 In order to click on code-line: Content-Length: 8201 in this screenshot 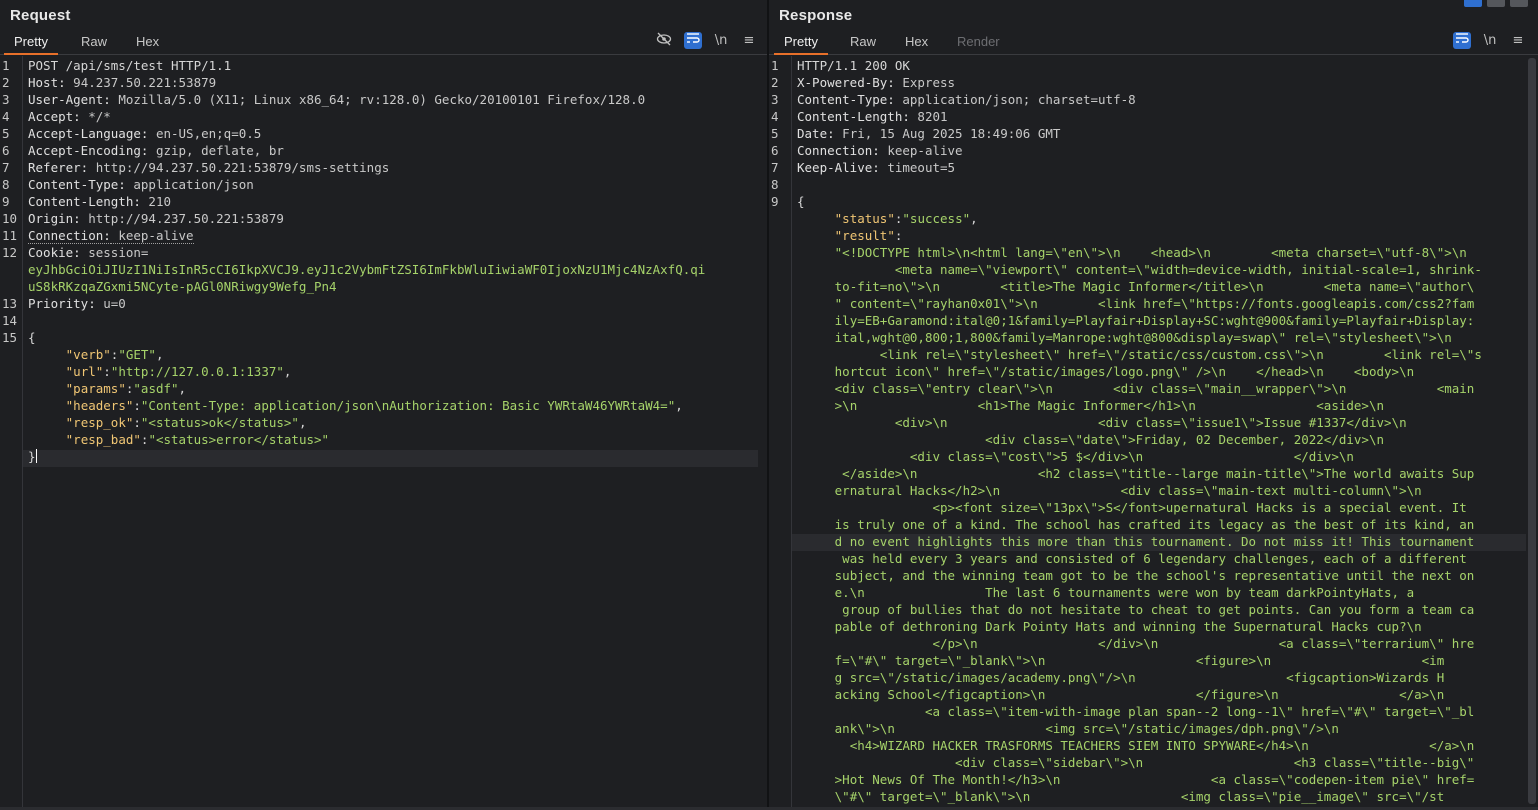, I will do `click(1163, 116)`.